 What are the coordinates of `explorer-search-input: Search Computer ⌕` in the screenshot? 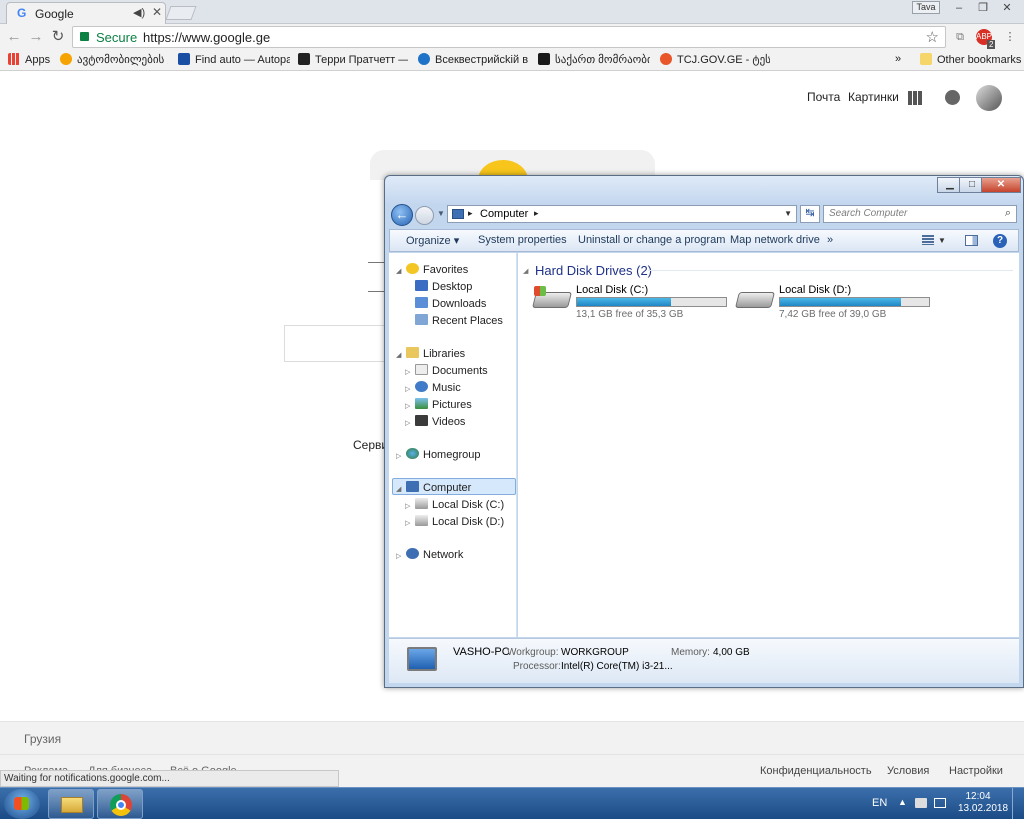 It's located at (920, 214).